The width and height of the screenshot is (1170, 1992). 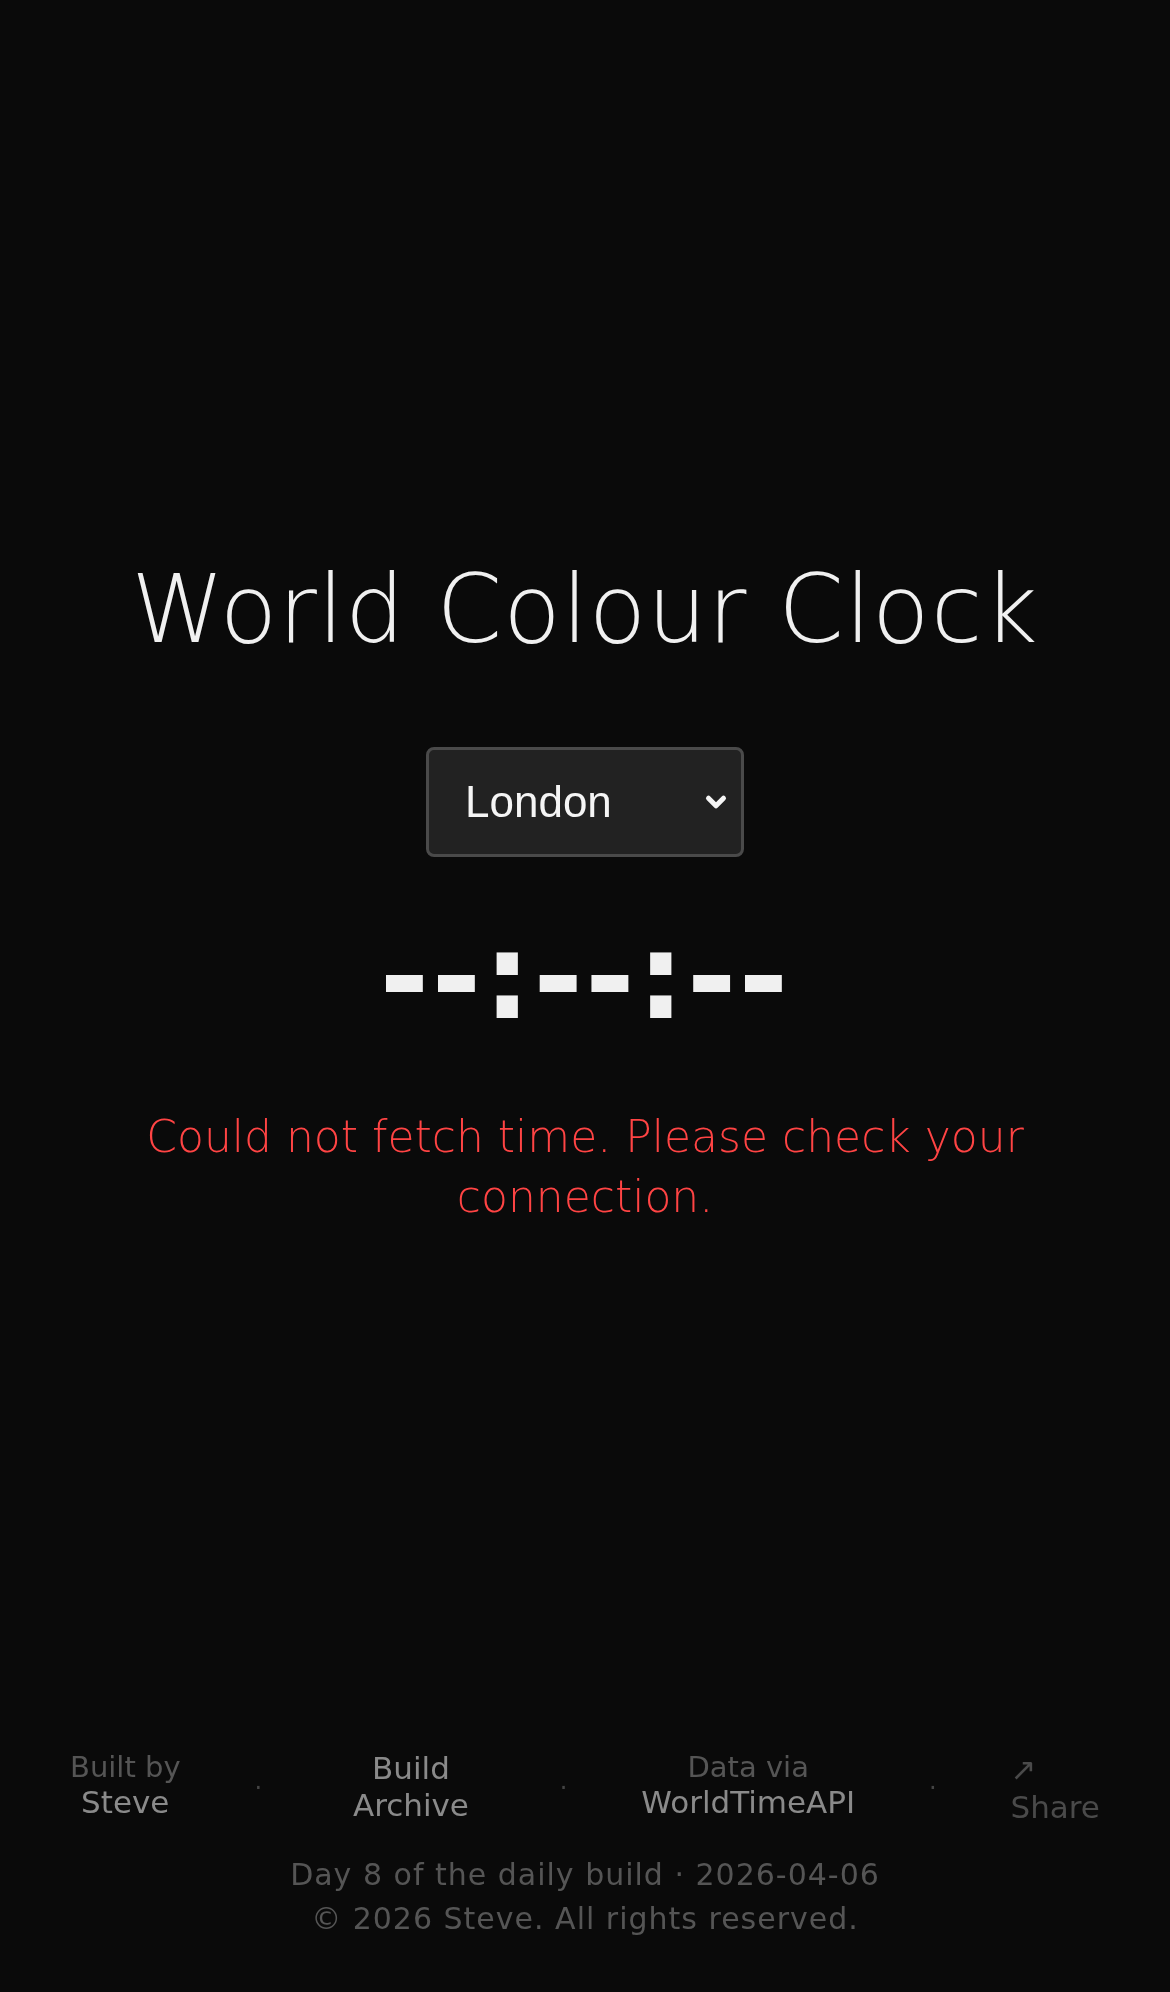 What do you see at coordinates (585, 802) in the screenshot?
I see `city-select: London` at bounding box center [585, 802].